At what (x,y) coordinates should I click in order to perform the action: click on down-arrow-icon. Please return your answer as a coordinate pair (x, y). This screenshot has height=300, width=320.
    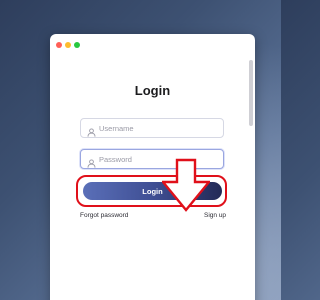
    Looking at the image, I should click on (186, 185).